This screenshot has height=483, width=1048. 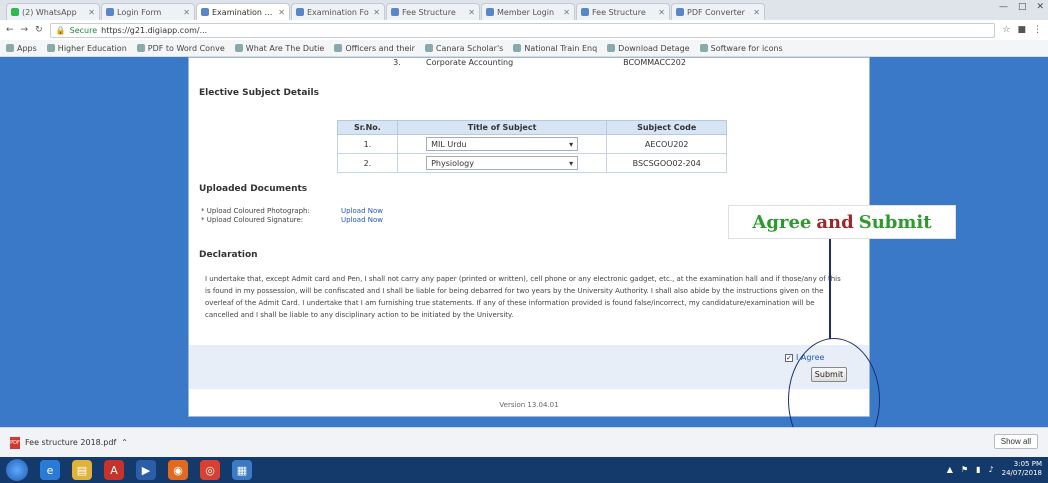 What do you see at coordinates (964, 469) in the screenshot?
I see `flag-icon: ⚑` at bounding box center [964, 469].